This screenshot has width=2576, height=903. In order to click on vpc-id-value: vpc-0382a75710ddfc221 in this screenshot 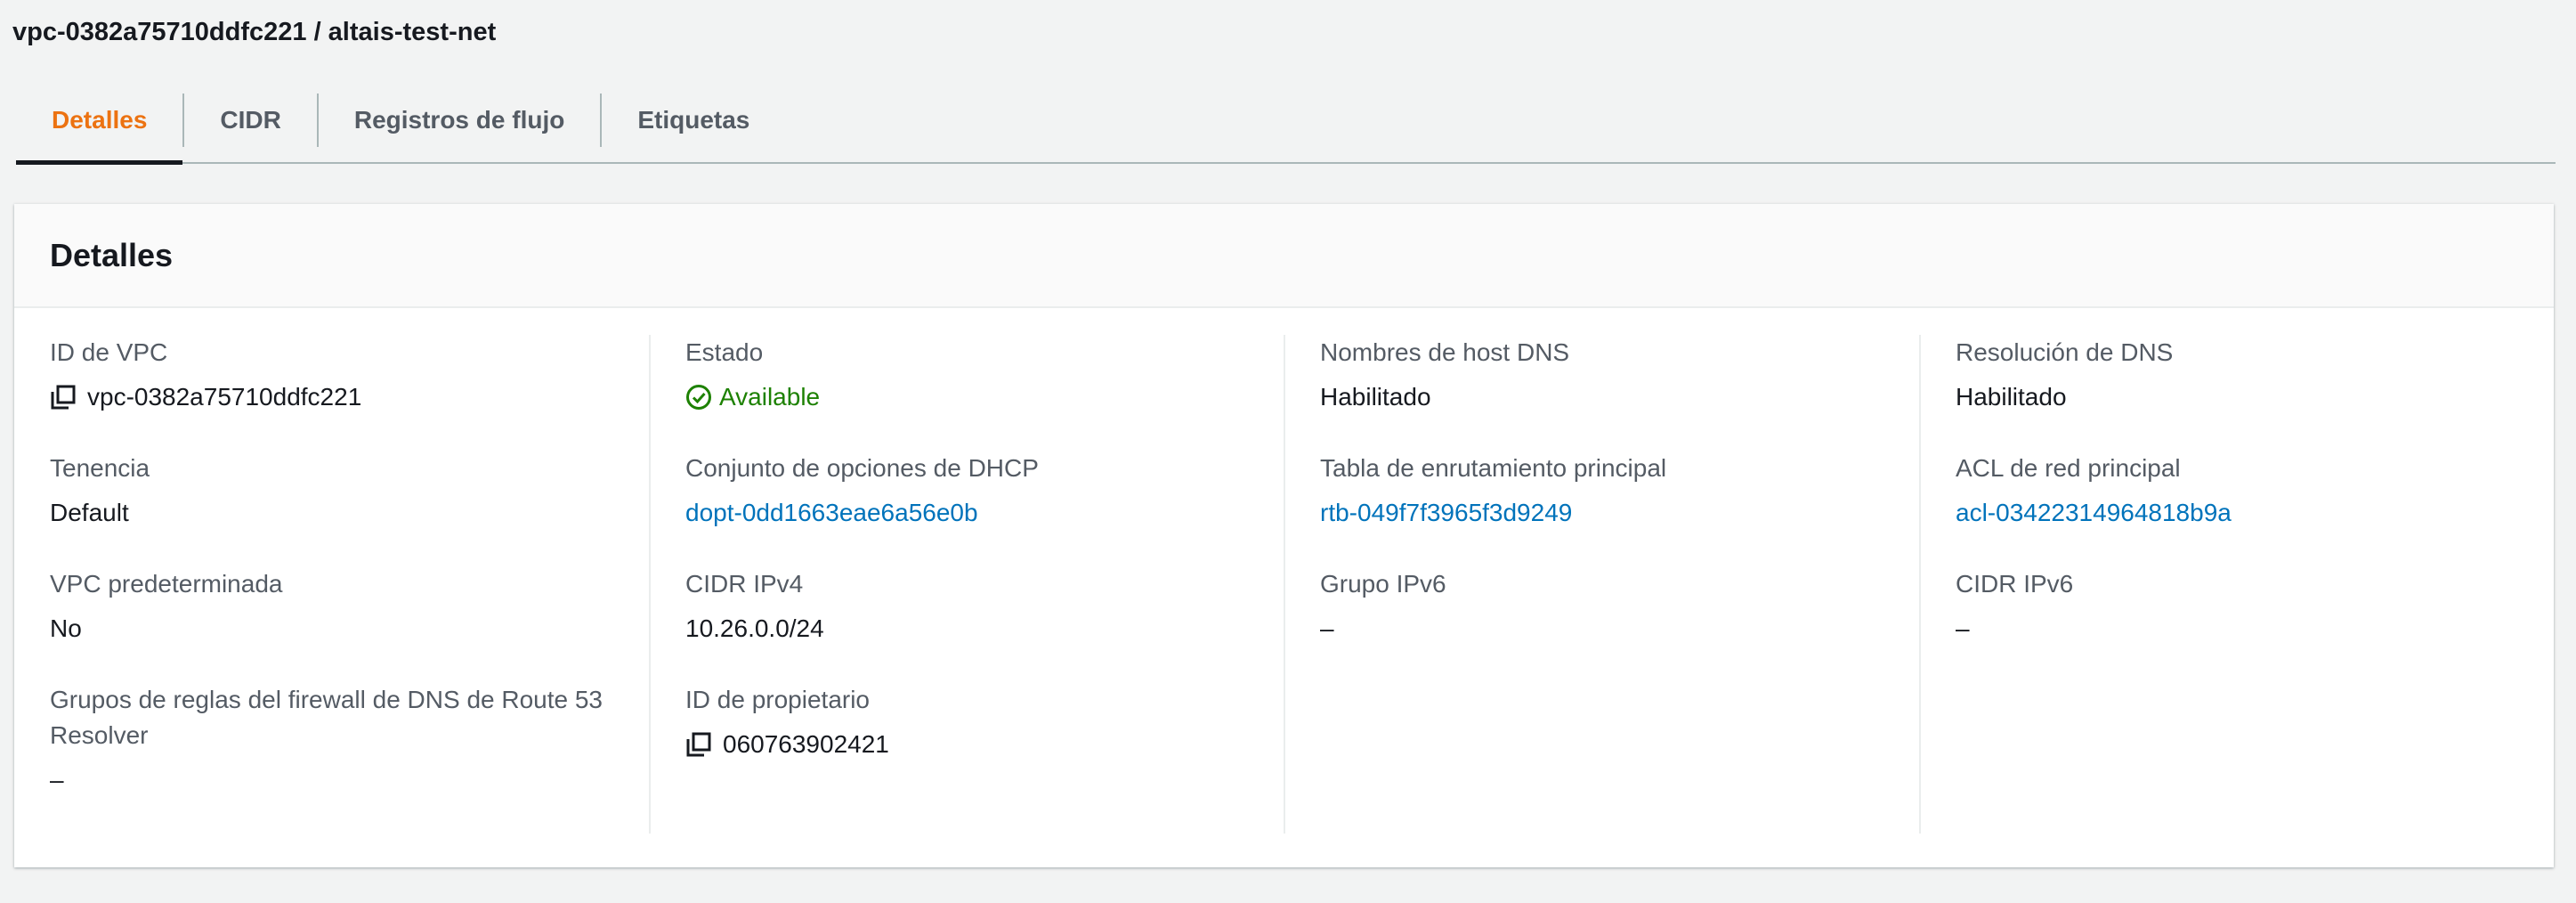, I will do `click(224, 397)`.